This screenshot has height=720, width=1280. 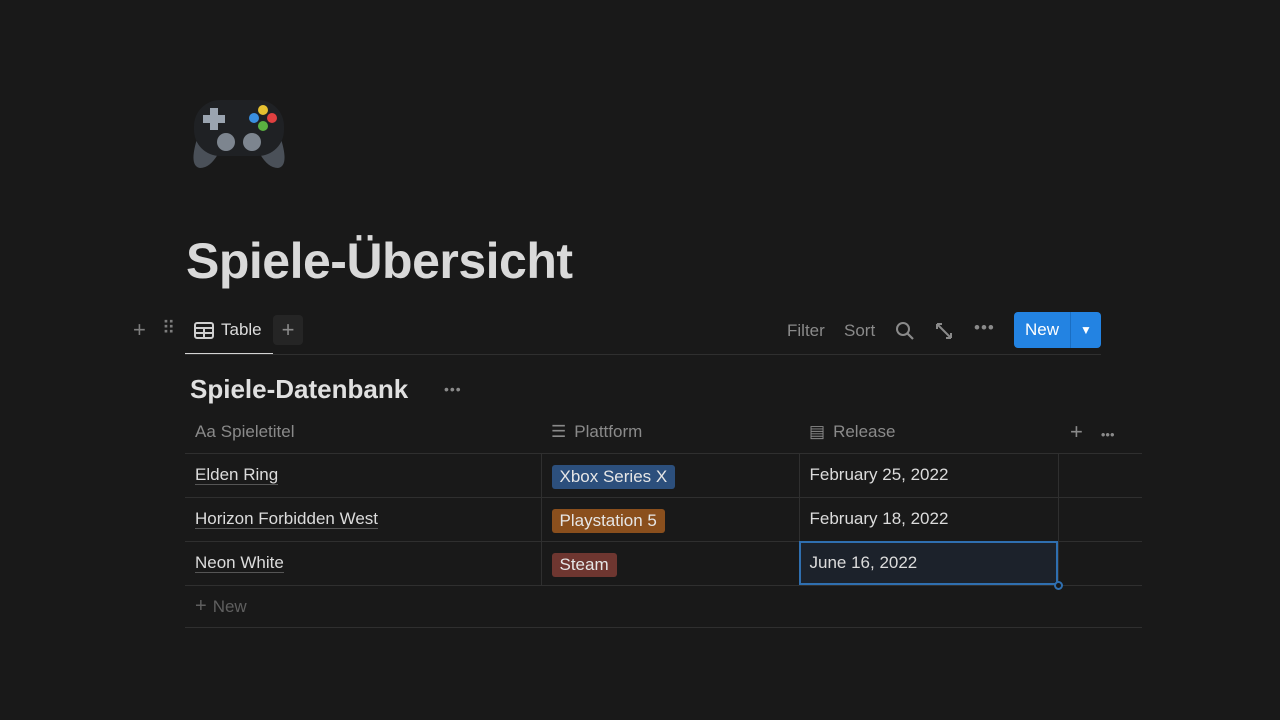 I want to click on new-row-label: New, so click(x=230, y=606).